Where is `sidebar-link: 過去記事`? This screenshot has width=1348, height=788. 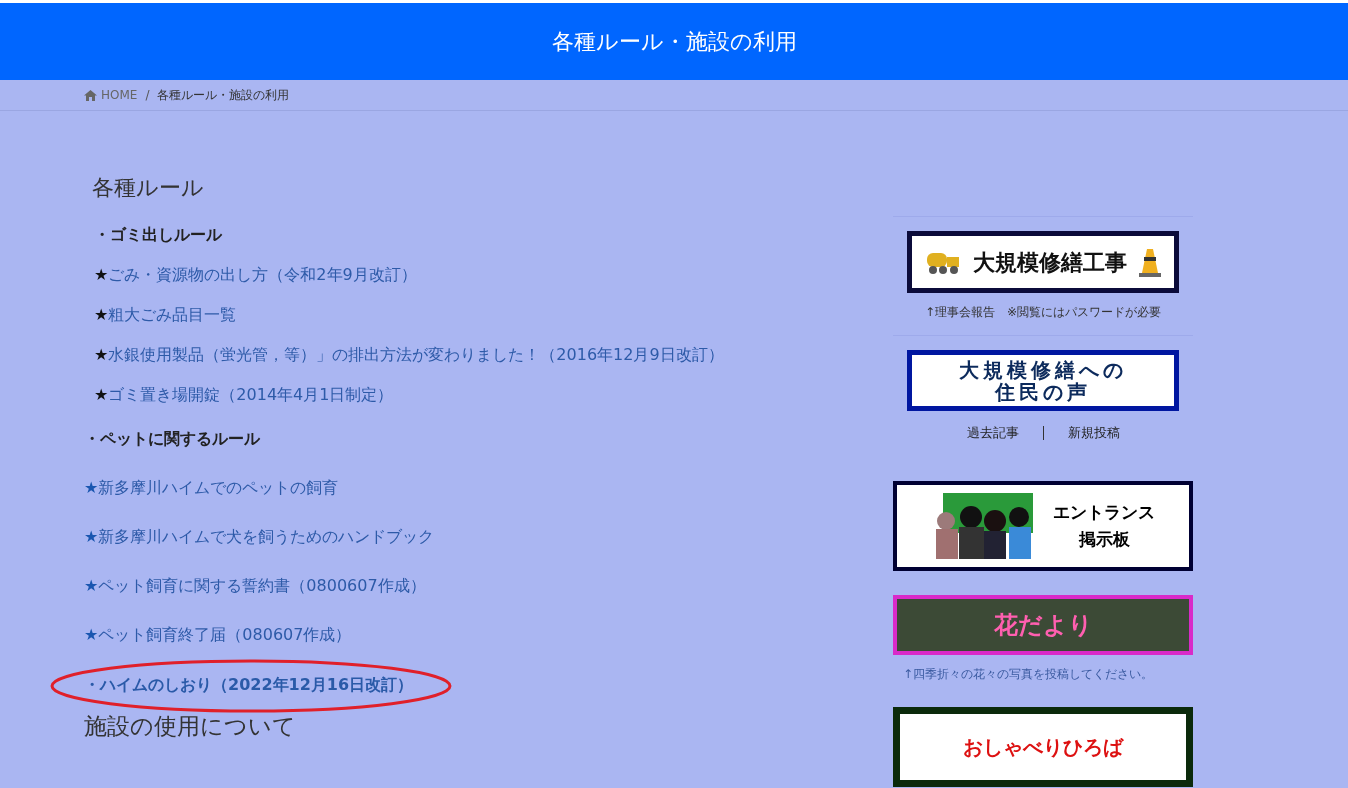
sidebar-link: 過去記事 is located at coordinates (992, 433).